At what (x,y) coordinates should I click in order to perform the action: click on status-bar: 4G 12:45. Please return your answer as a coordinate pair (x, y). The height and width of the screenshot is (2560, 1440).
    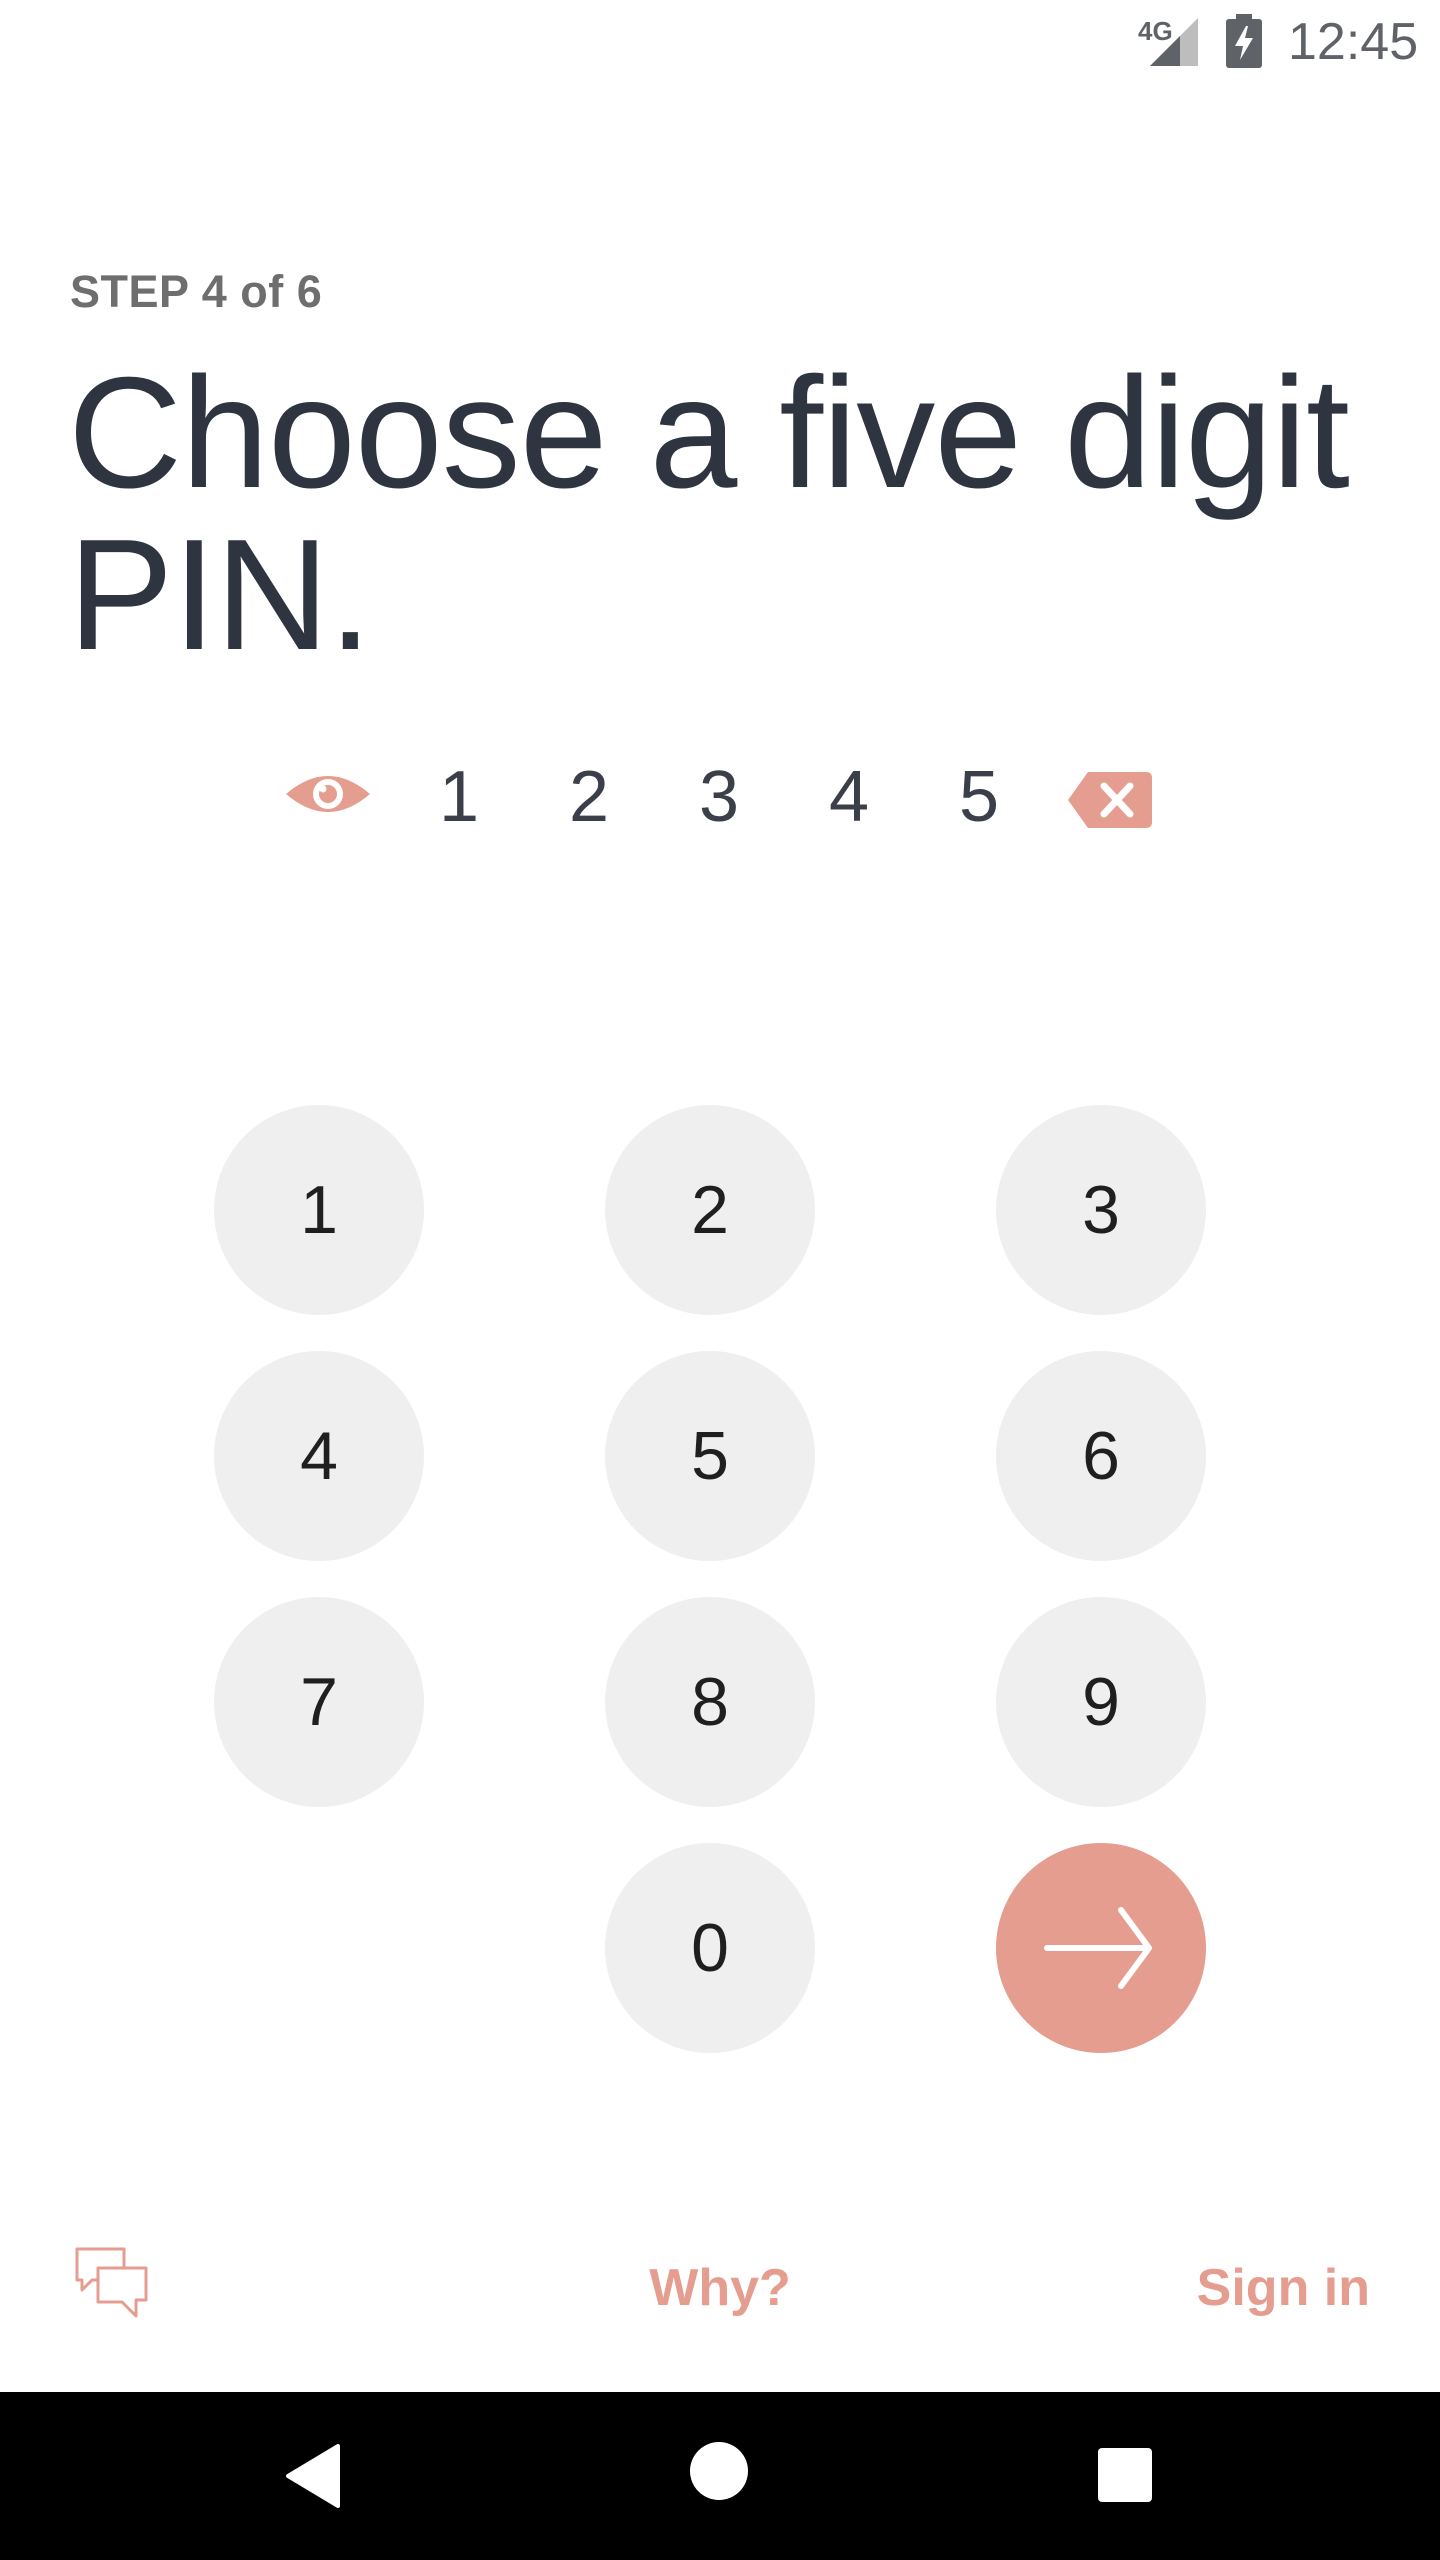
    Looking at the image, I should click on (720, 42).